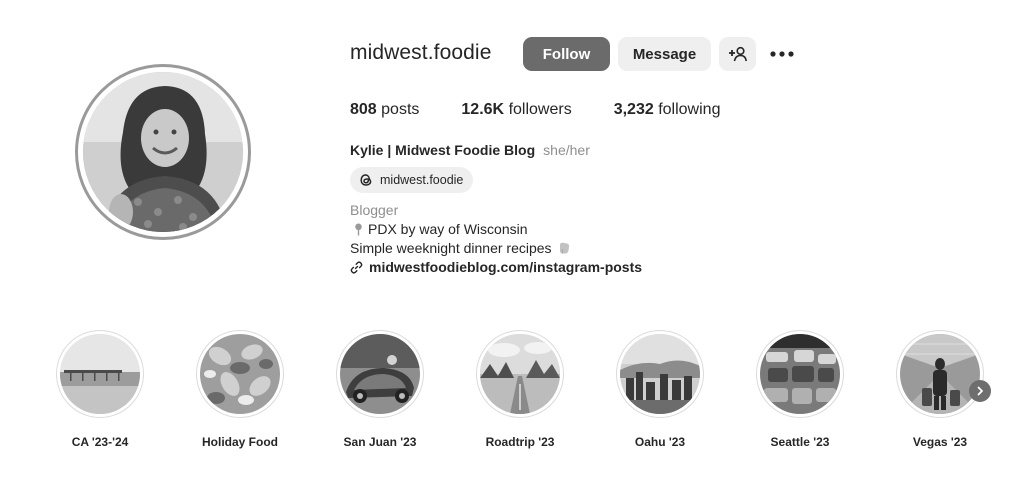 Image resolution: width=1024 pixels, height=490 pixels. I want to click on more-options-button, so click(782, 54).